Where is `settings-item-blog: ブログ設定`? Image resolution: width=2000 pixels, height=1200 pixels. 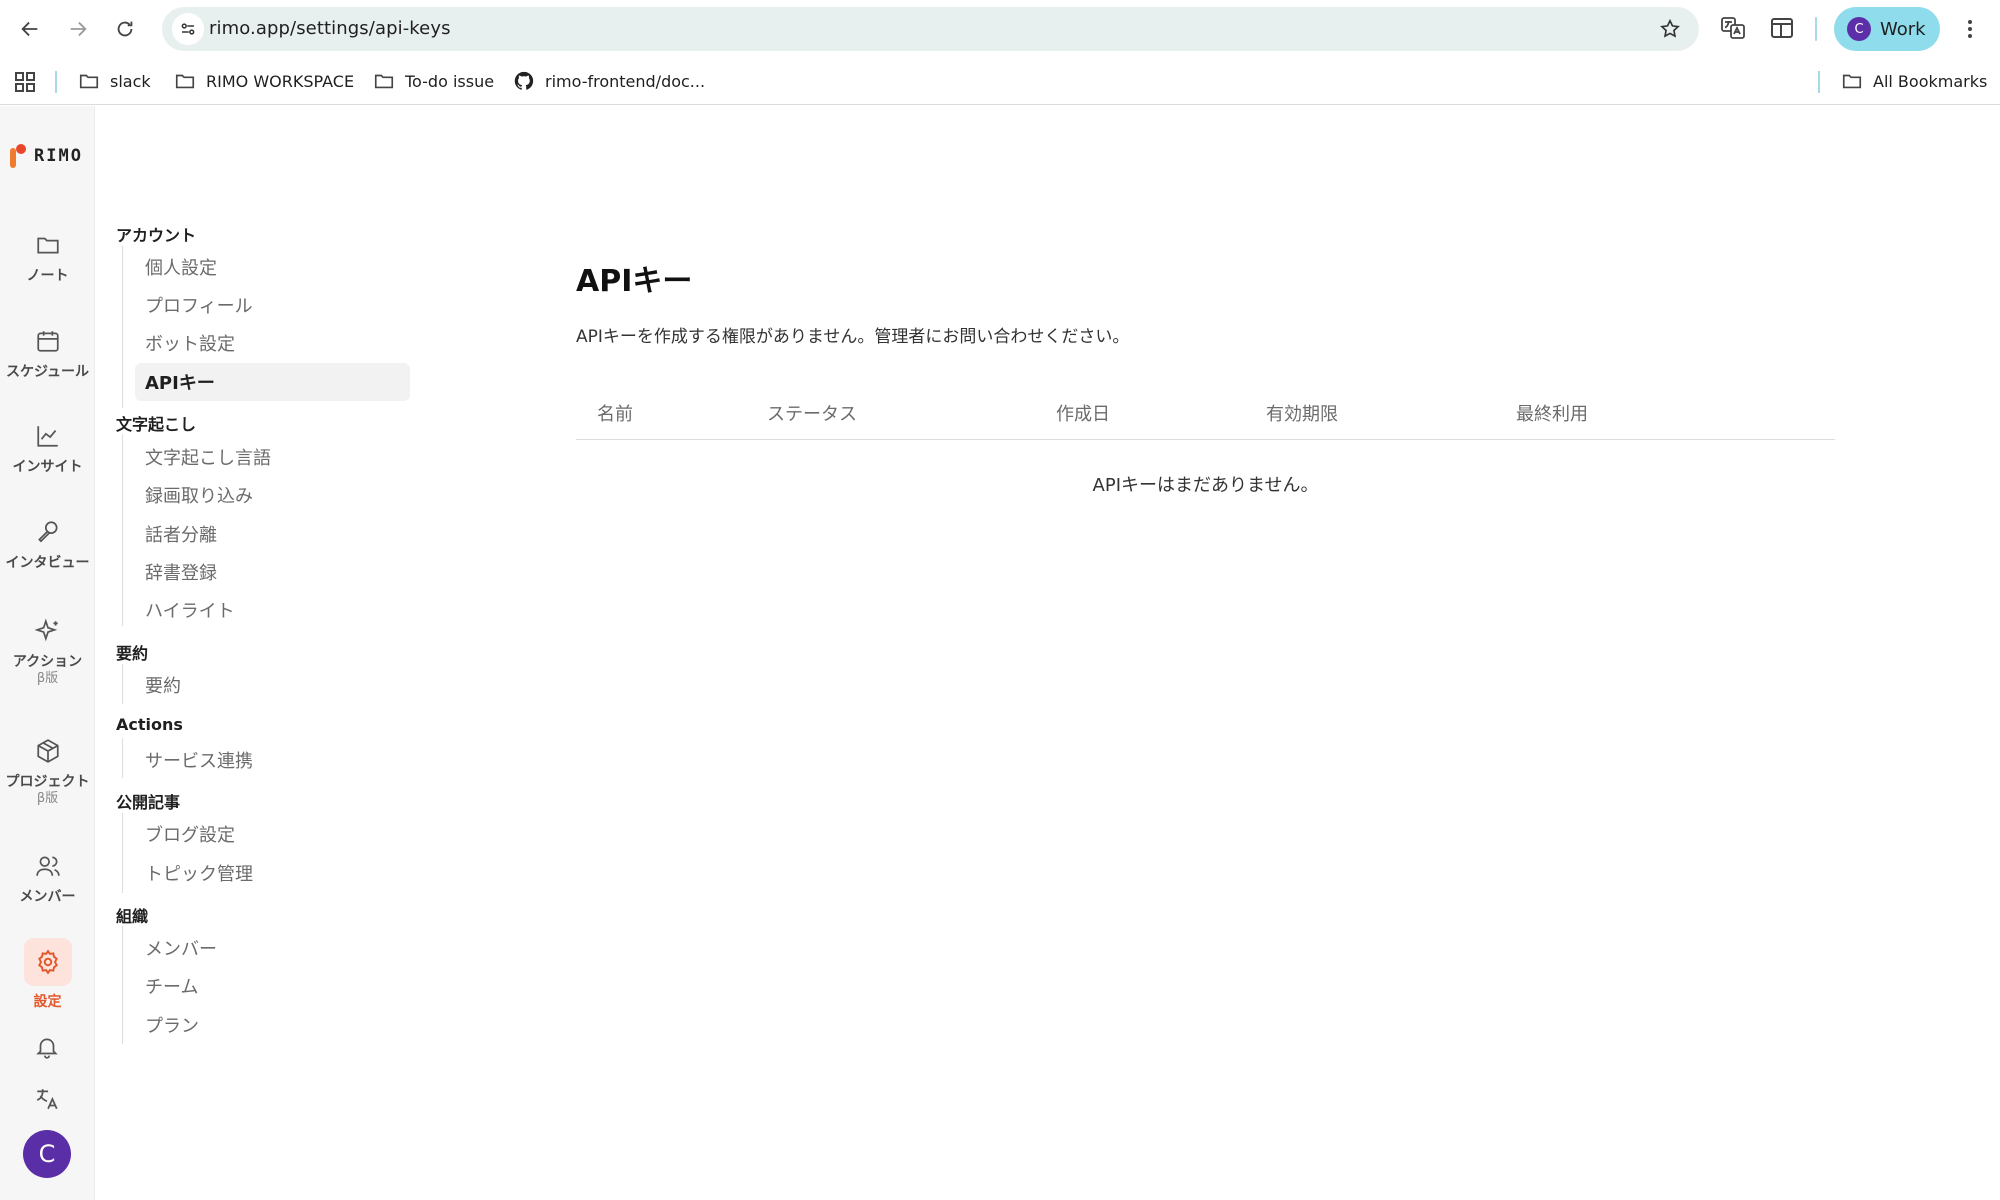 settings-item-blog: ブログ設定 is located at coordinates (272, 834).